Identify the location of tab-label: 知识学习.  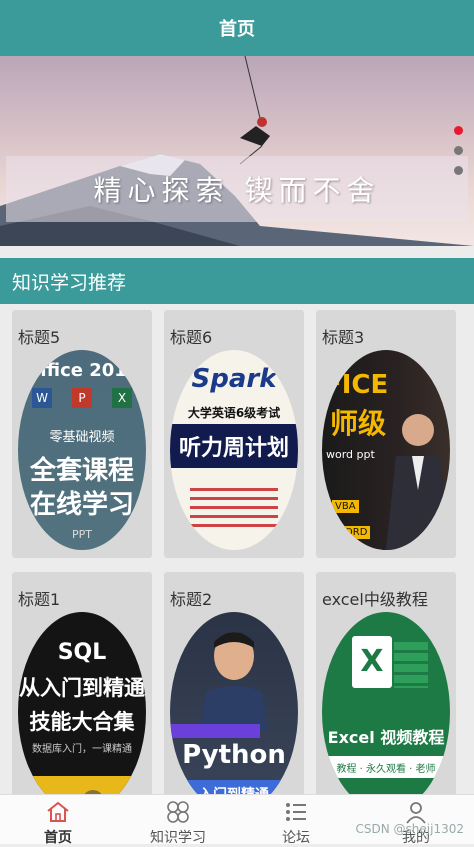
(178, 838).